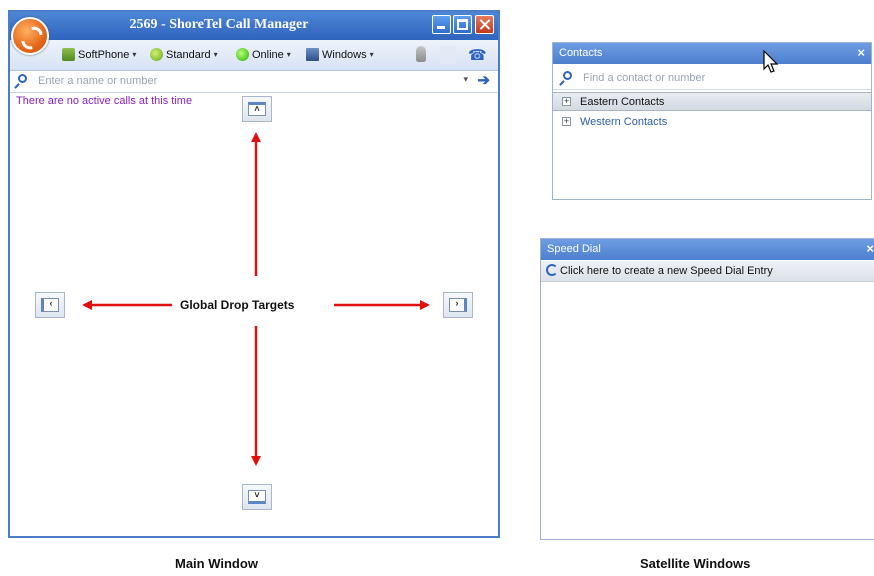 The image size is (874, 576). What do you see at coordinates (771, 61) in the screenshot?
I see `mouse-cursor-icon` at bounding box center [771, 61].